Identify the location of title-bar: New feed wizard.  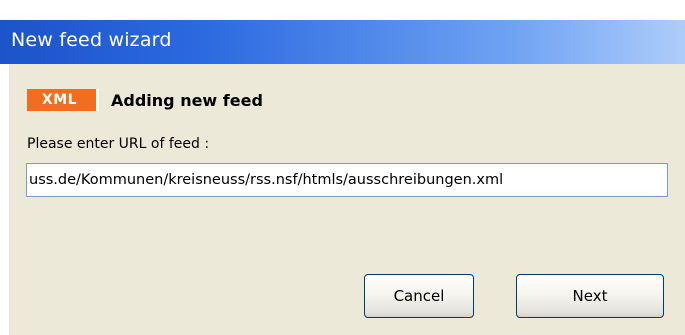
(342, 42).